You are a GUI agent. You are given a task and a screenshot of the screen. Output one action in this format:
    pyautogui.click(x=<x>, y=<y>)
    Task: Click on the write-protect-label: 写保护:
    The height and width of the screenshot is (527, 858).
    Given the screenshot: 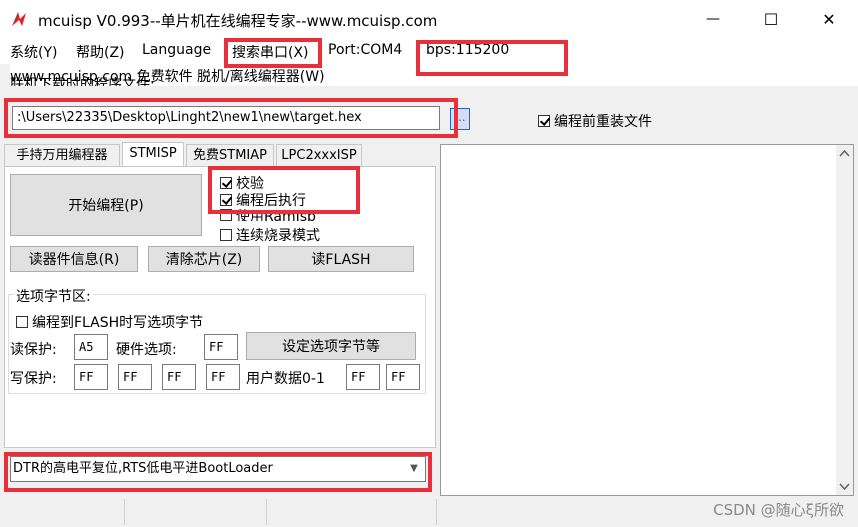 What is the action you would take?
    pyautogui.click(x=33, y=379)
    